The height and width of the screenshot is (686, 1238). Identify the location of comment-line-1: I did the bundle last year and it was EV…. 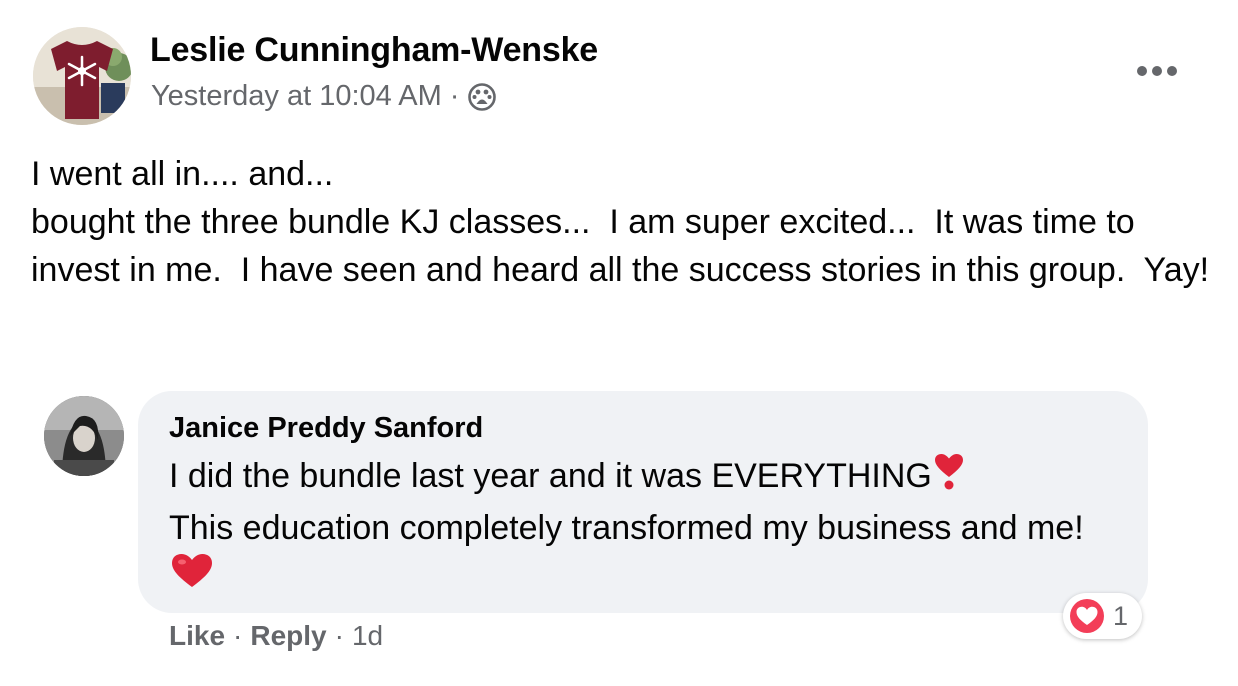
(550, 476).